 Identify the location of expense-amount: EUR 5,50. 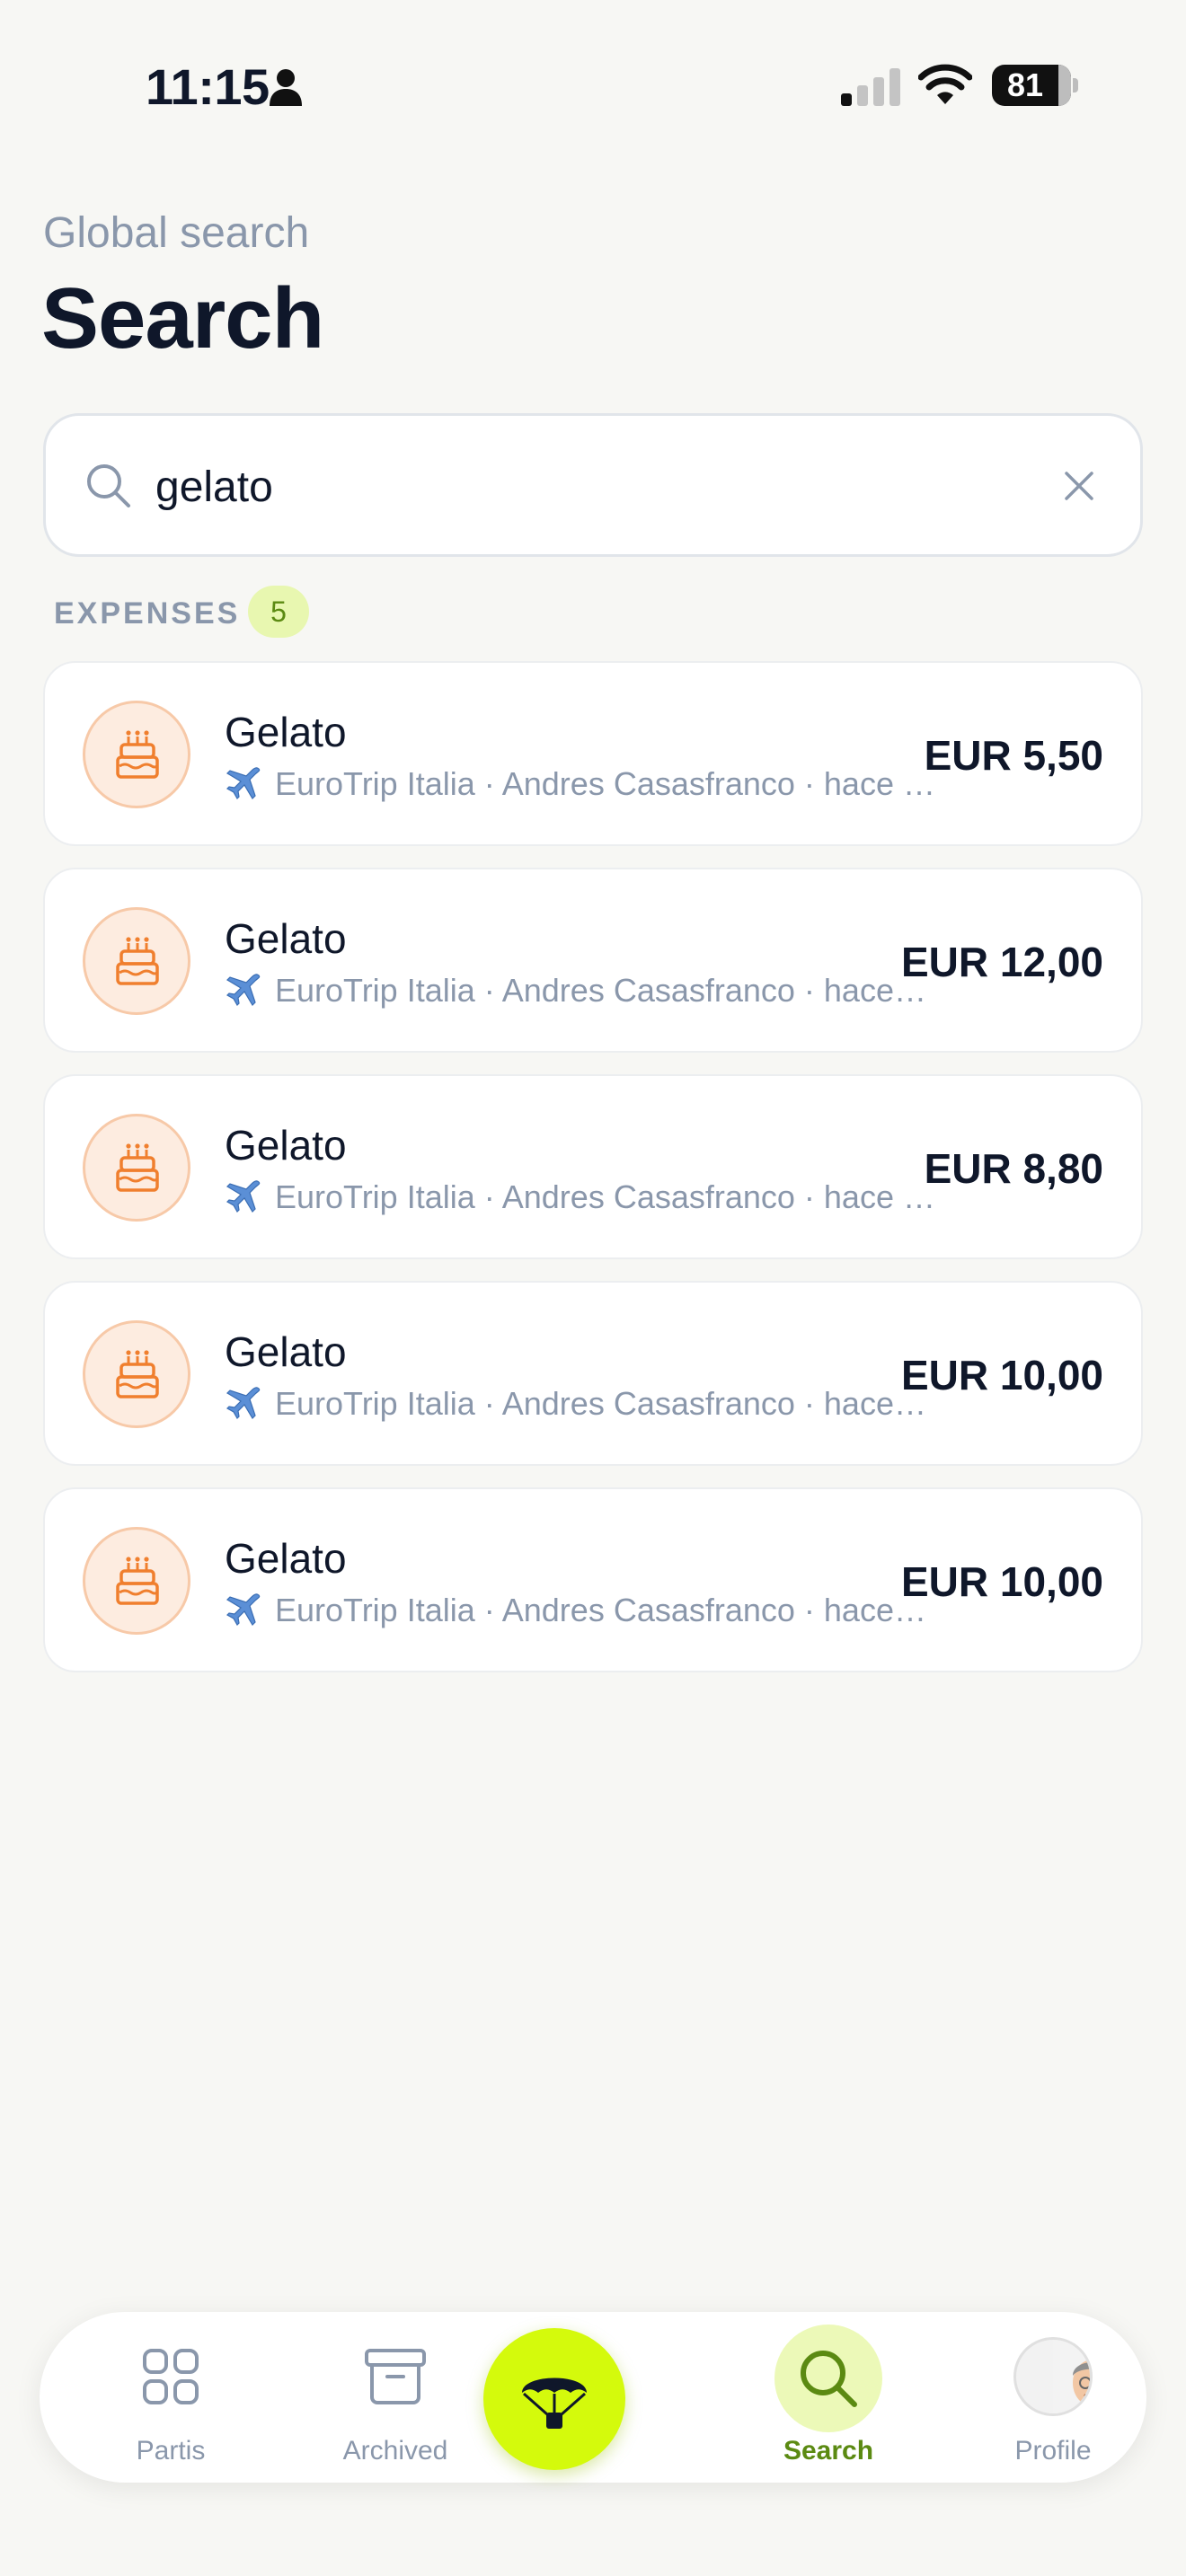
(1013, 755).